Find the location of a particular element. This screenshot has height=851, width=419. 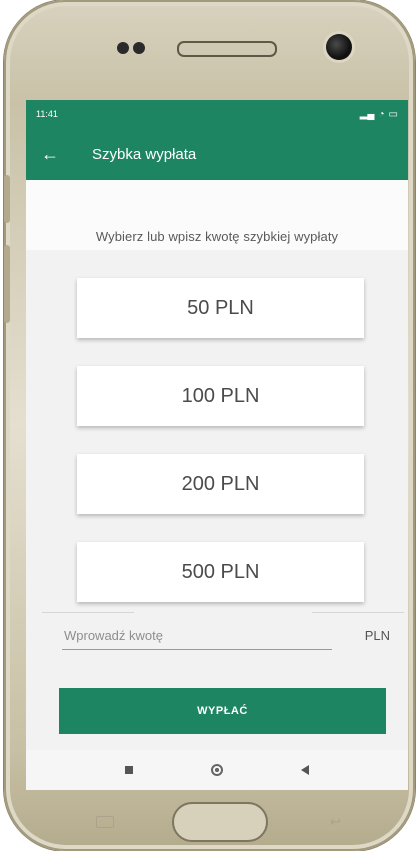

light-sensor-icon is located at coordinates (139, 48).